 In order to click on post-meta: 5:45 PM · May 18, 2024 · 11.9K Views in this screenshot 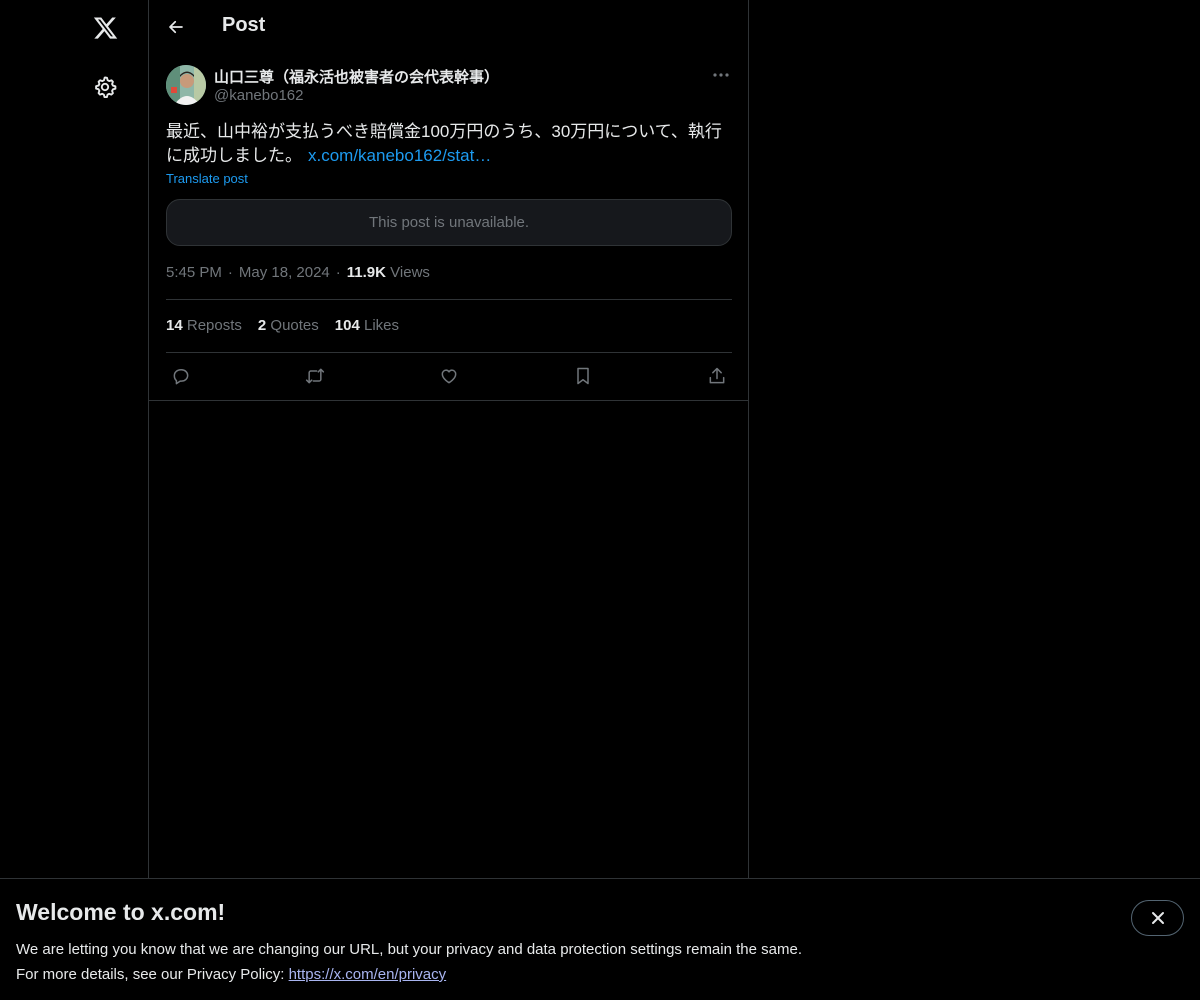, I will do `click(298, 272)`.